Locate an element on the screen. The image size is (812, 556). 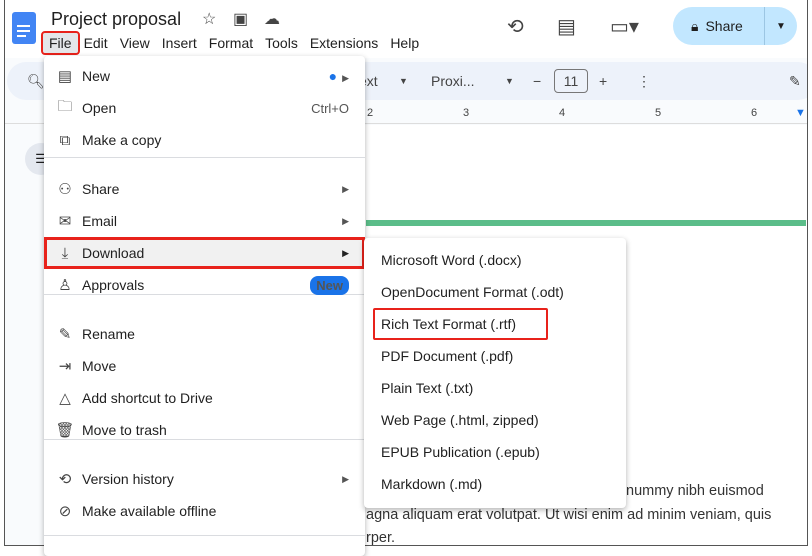
menu-item-label: Rename is located at coordinates (108, 334).